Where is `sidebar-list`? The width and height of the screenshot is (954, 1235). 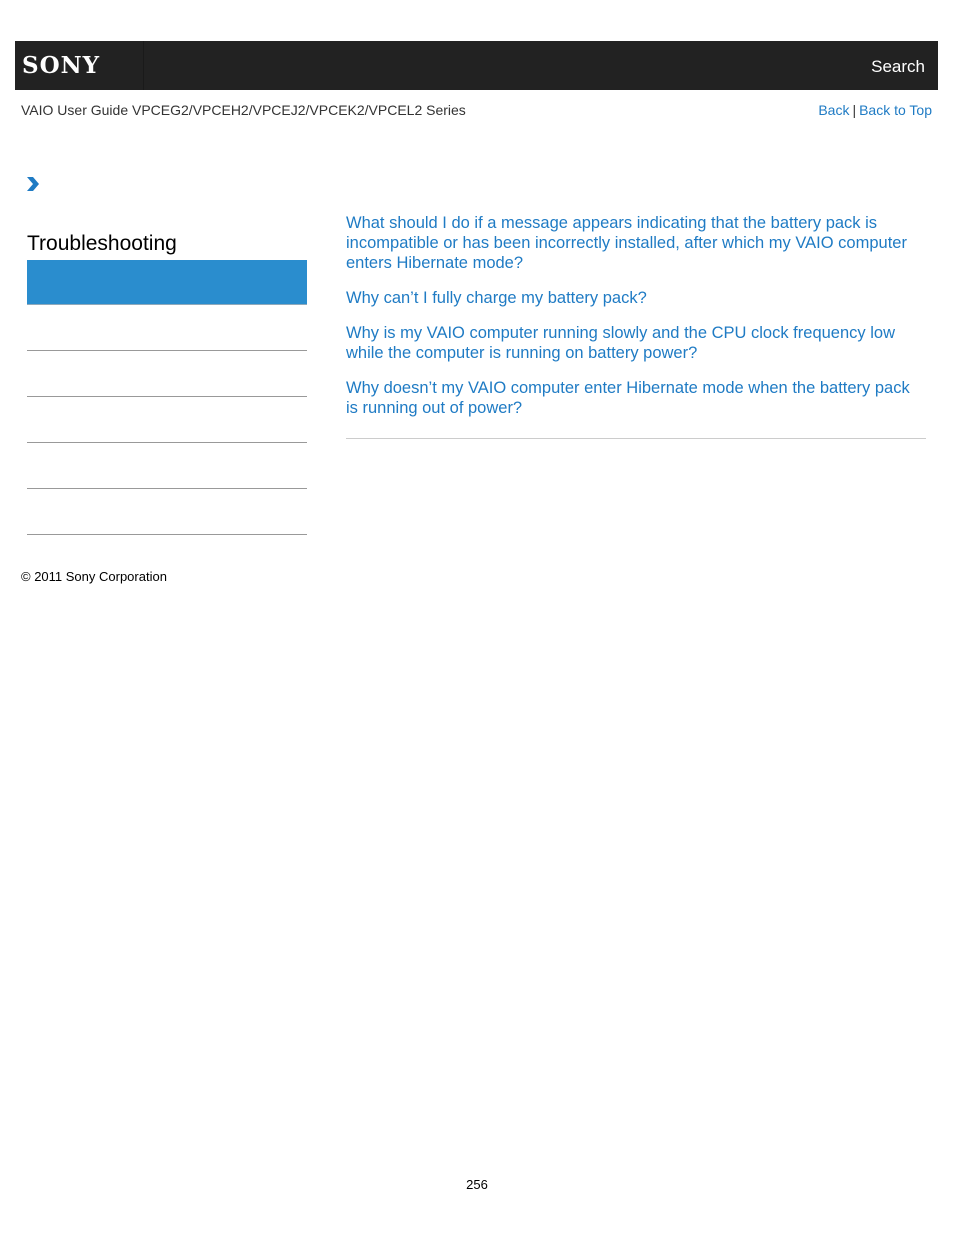 sidebar-list is located at coordinates (167, 397).